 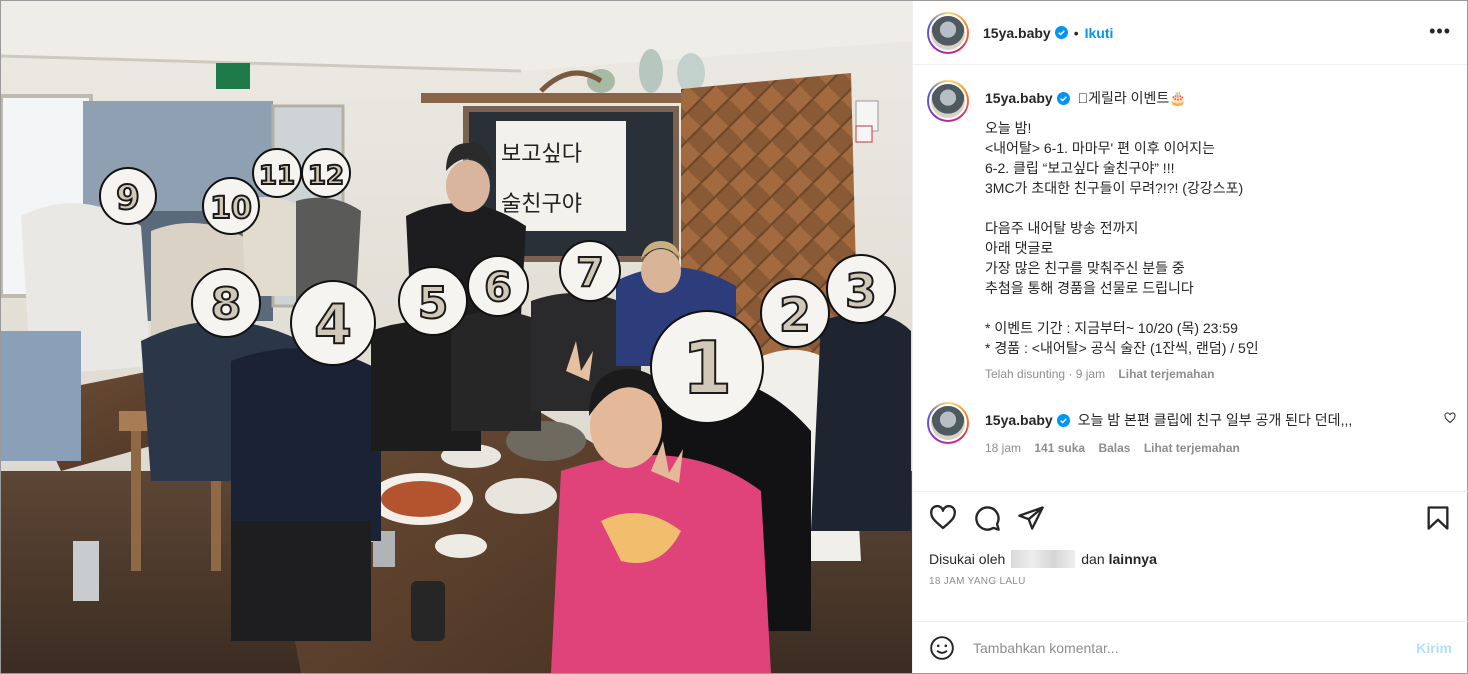 I want to click on svg-text: 8, so click(x=226, y=304).